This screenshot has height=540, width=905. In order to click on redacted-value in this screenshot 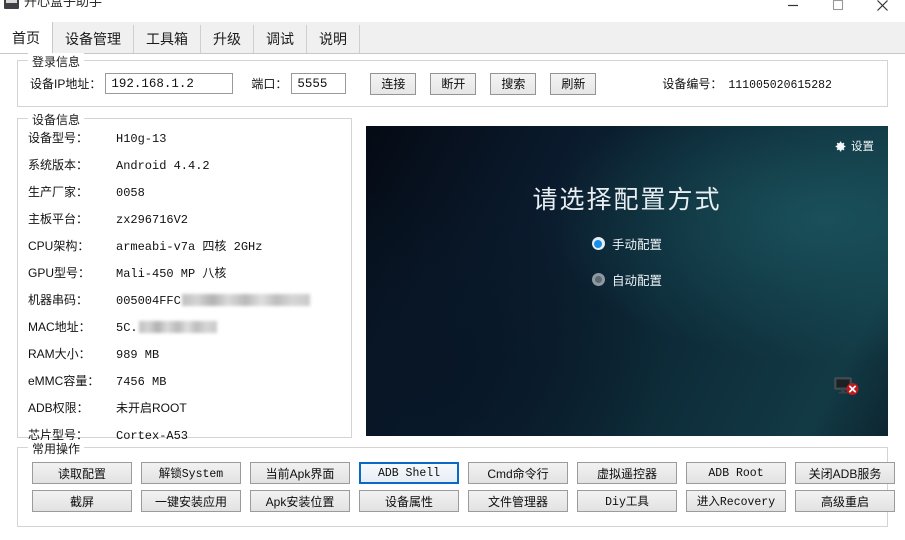, I will do `click(245, 300)`.